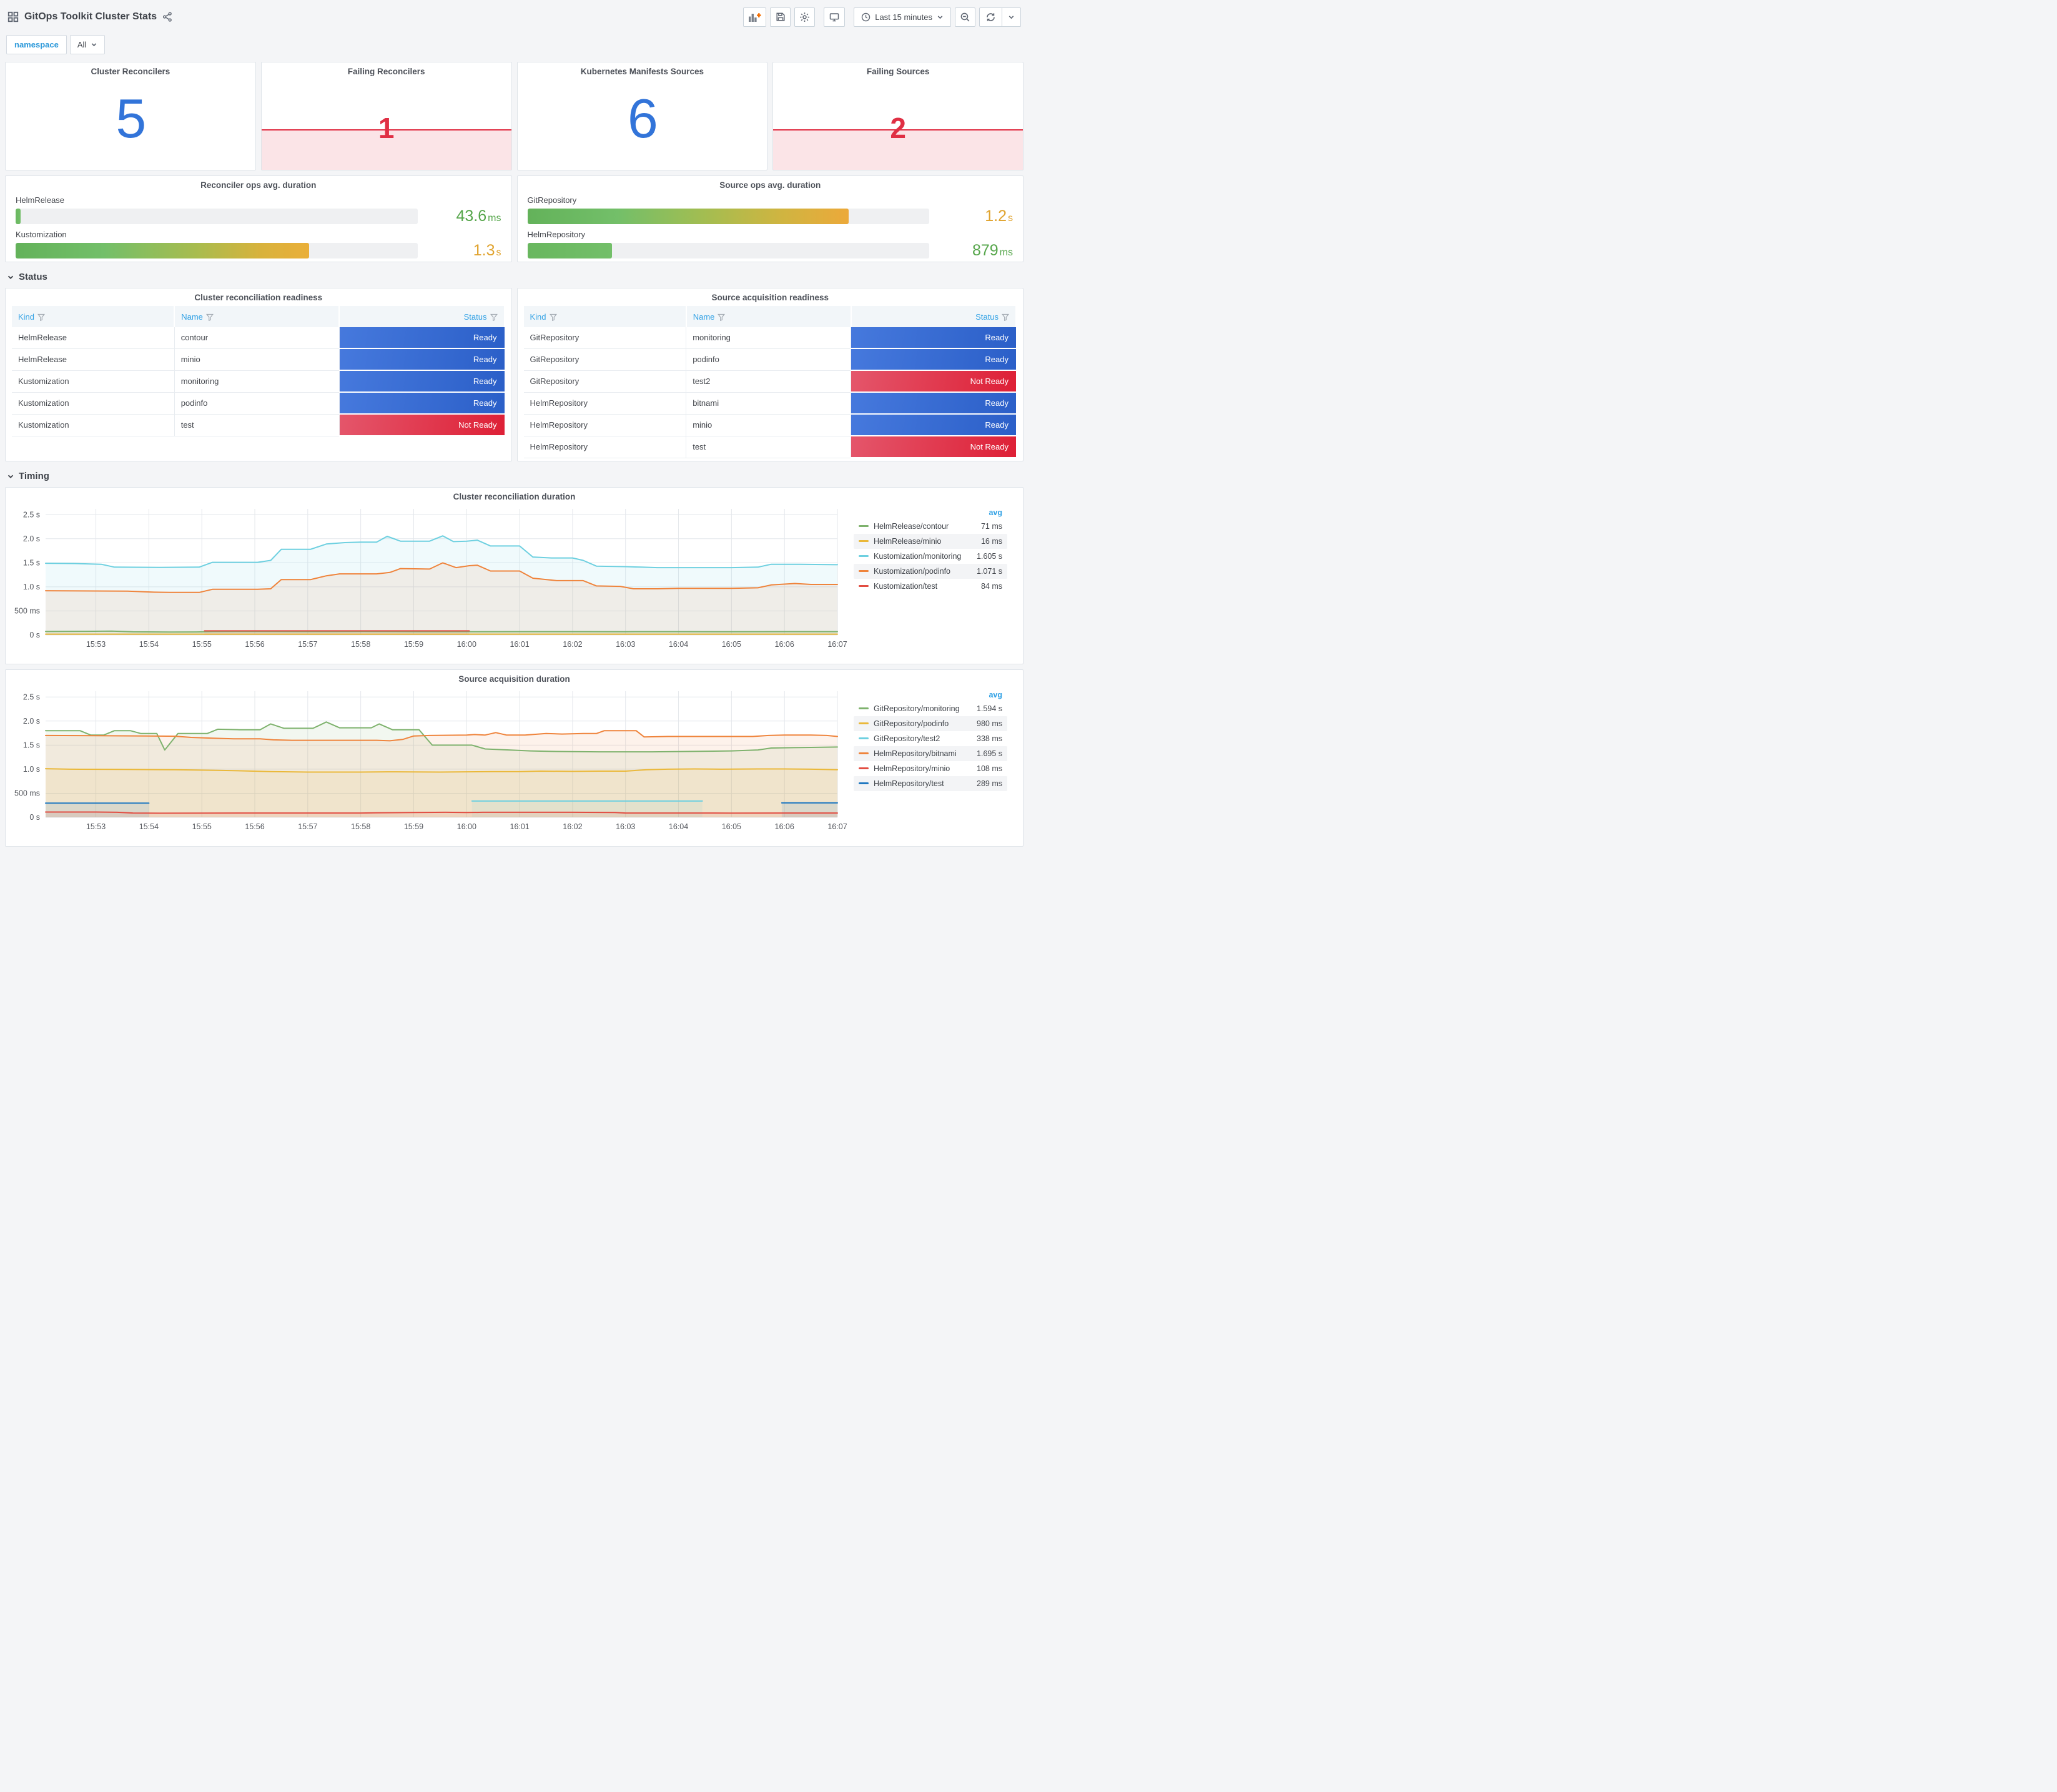  Describe the element at coordinates (515, 277) in the screenshot. I see `section-status: Status` at that location.